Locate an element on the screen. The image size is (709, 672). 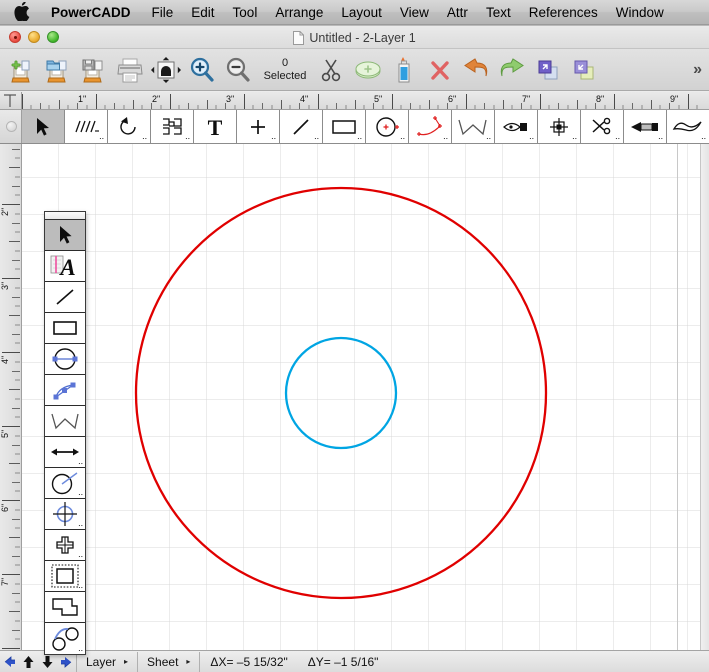
copy-button is located at coordinates (368, 70).